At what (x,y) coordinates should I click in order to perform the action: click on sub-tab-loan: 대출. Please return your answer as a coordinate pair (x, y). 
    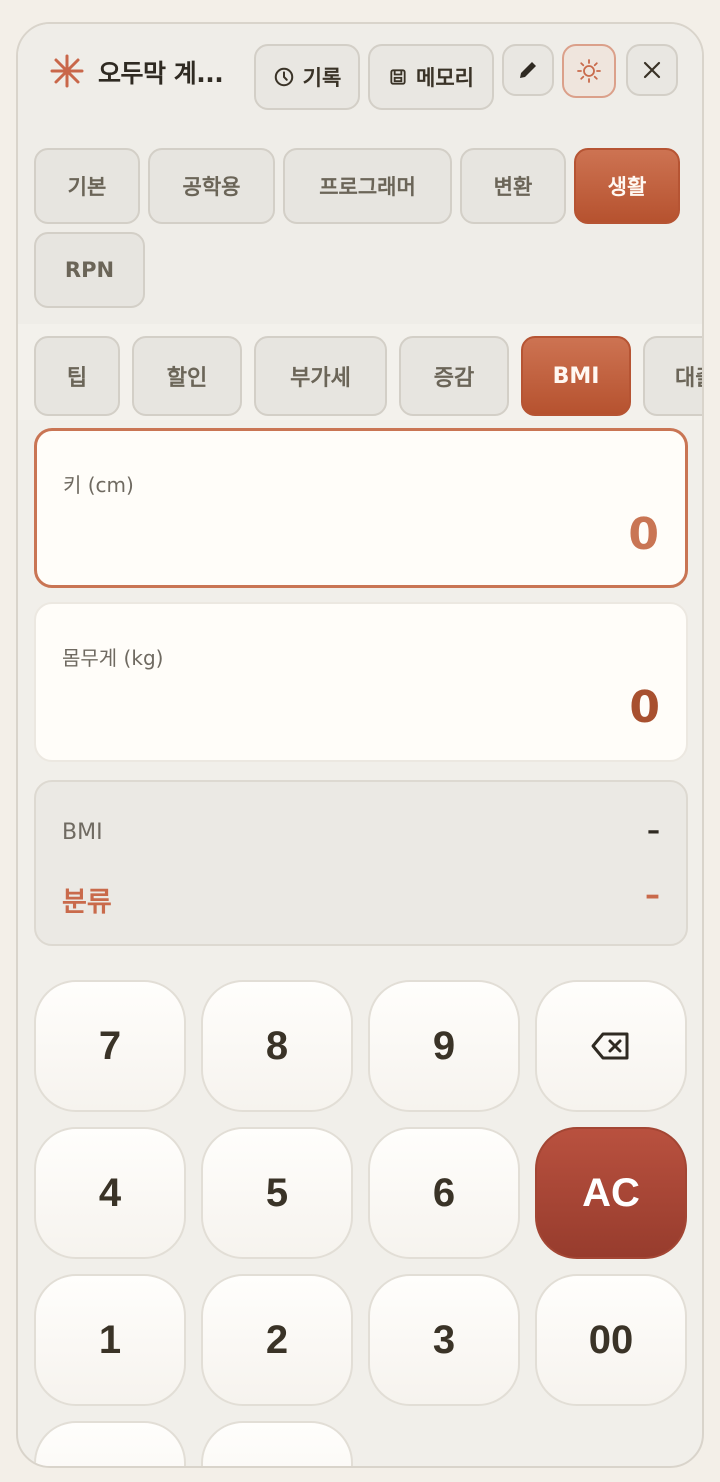
    Looking at the image, I should click on (672, 376).